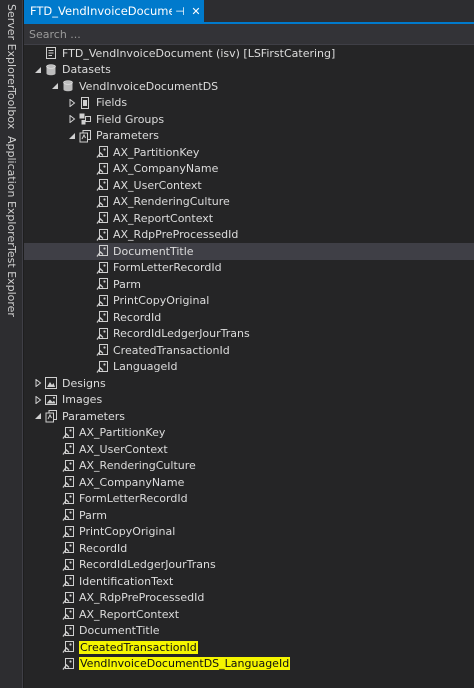 The image size is (474, 688). I want to click on tree-node: Images, so click(249, 400).